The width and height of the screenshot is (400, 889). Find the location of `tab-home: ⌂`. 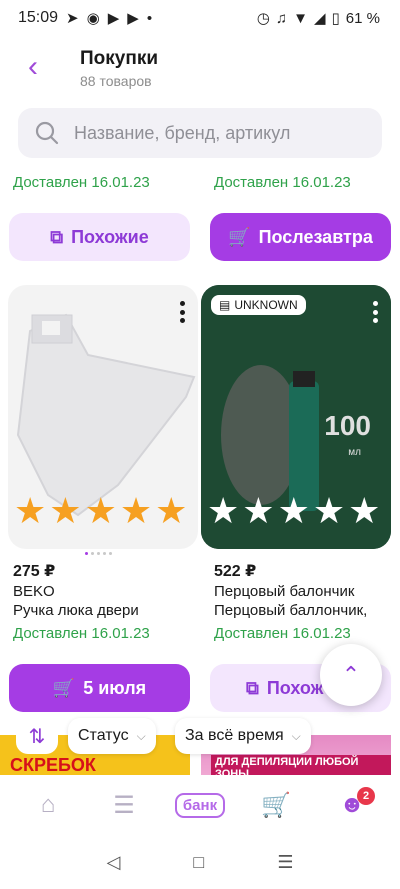

tab-home: ⌂ is located at coordinates (48, 805).